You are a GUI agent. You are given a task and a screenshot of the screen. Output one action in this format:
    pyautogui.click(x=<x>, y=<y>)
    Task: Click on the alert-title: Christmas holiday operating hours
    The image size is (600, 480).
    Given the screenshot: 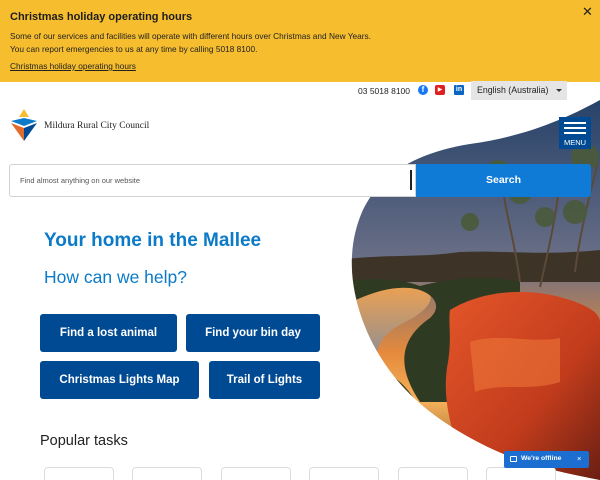 What is the action you would take?
    pyautogui.click(x=101, y=17)
    